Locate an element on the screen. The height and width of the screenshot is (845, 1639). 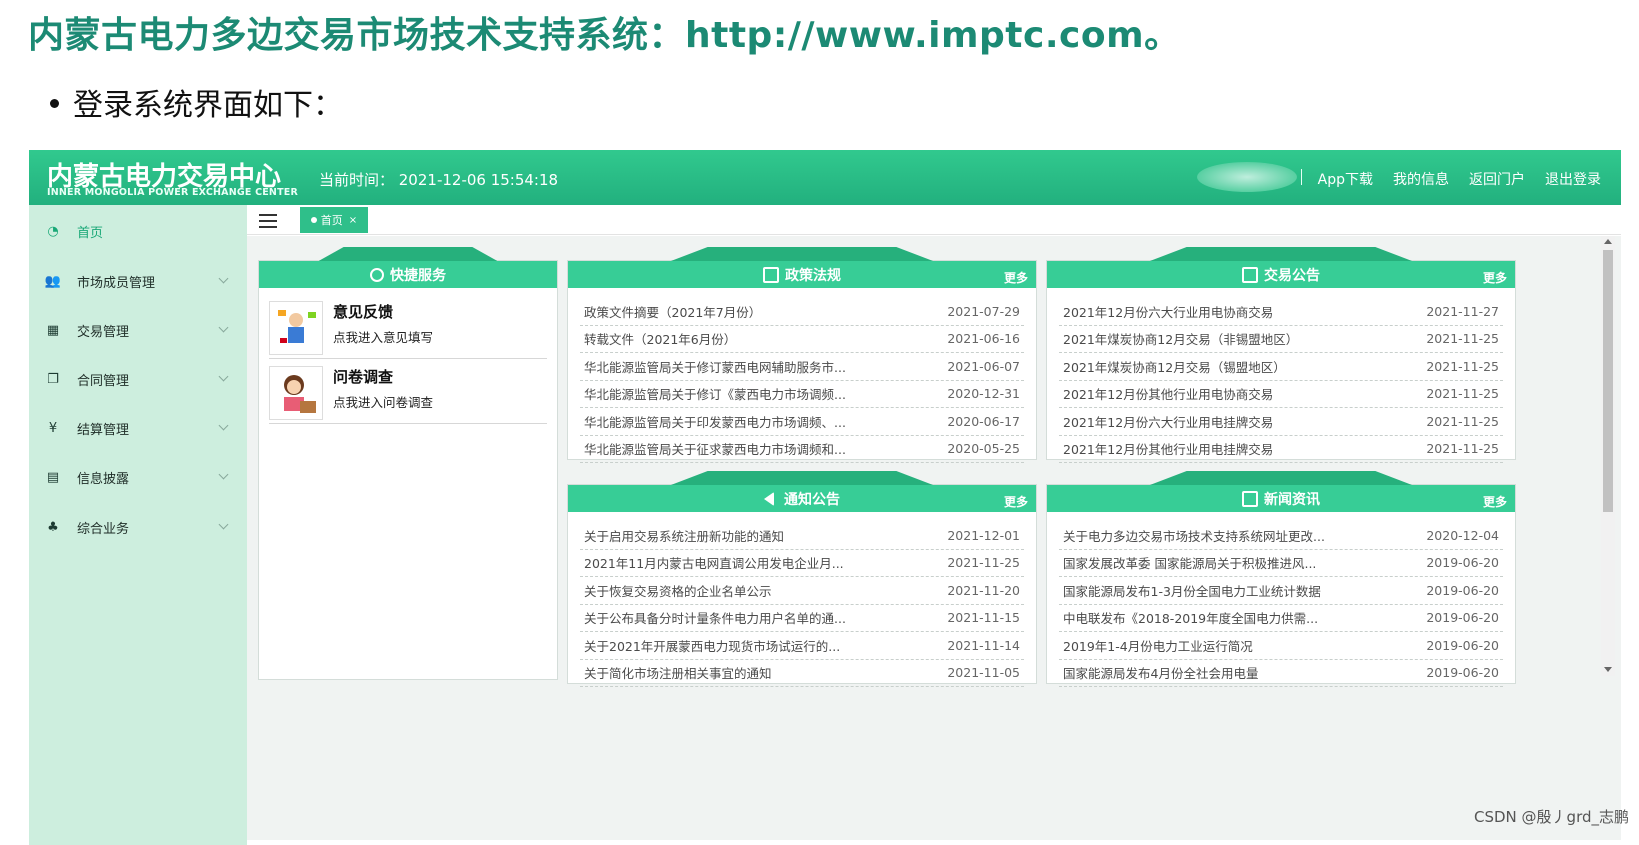
bullet-text: 登录系统界面如下： is located at coordinates (208, 105).